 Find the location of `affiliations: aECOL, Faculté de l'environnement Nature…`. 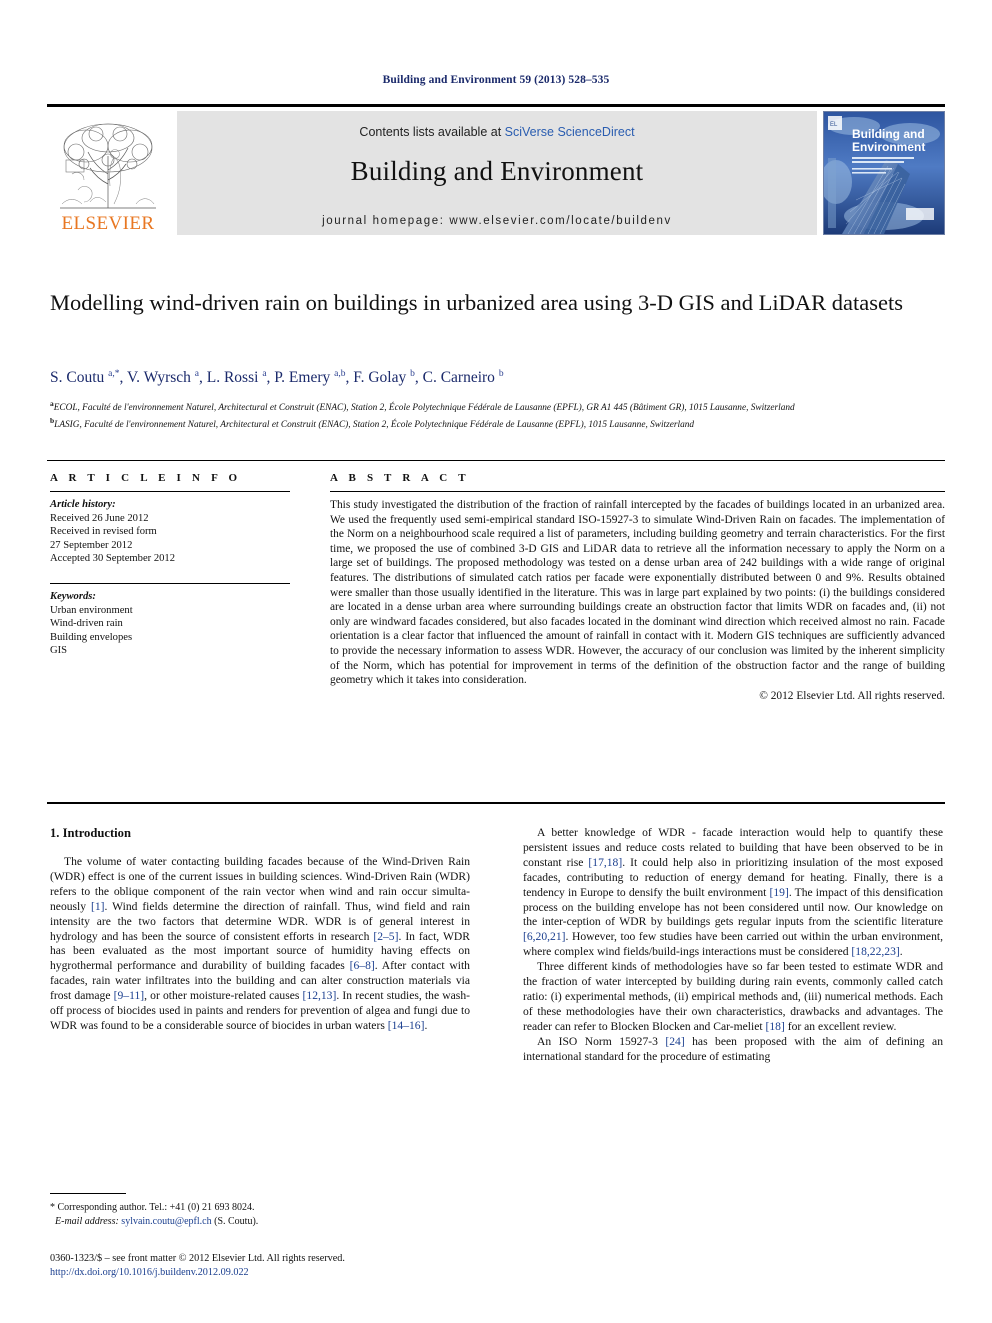

affiliations: aECOL, Faculté de l'environnement Nature… is located at coordinates (495, 414).